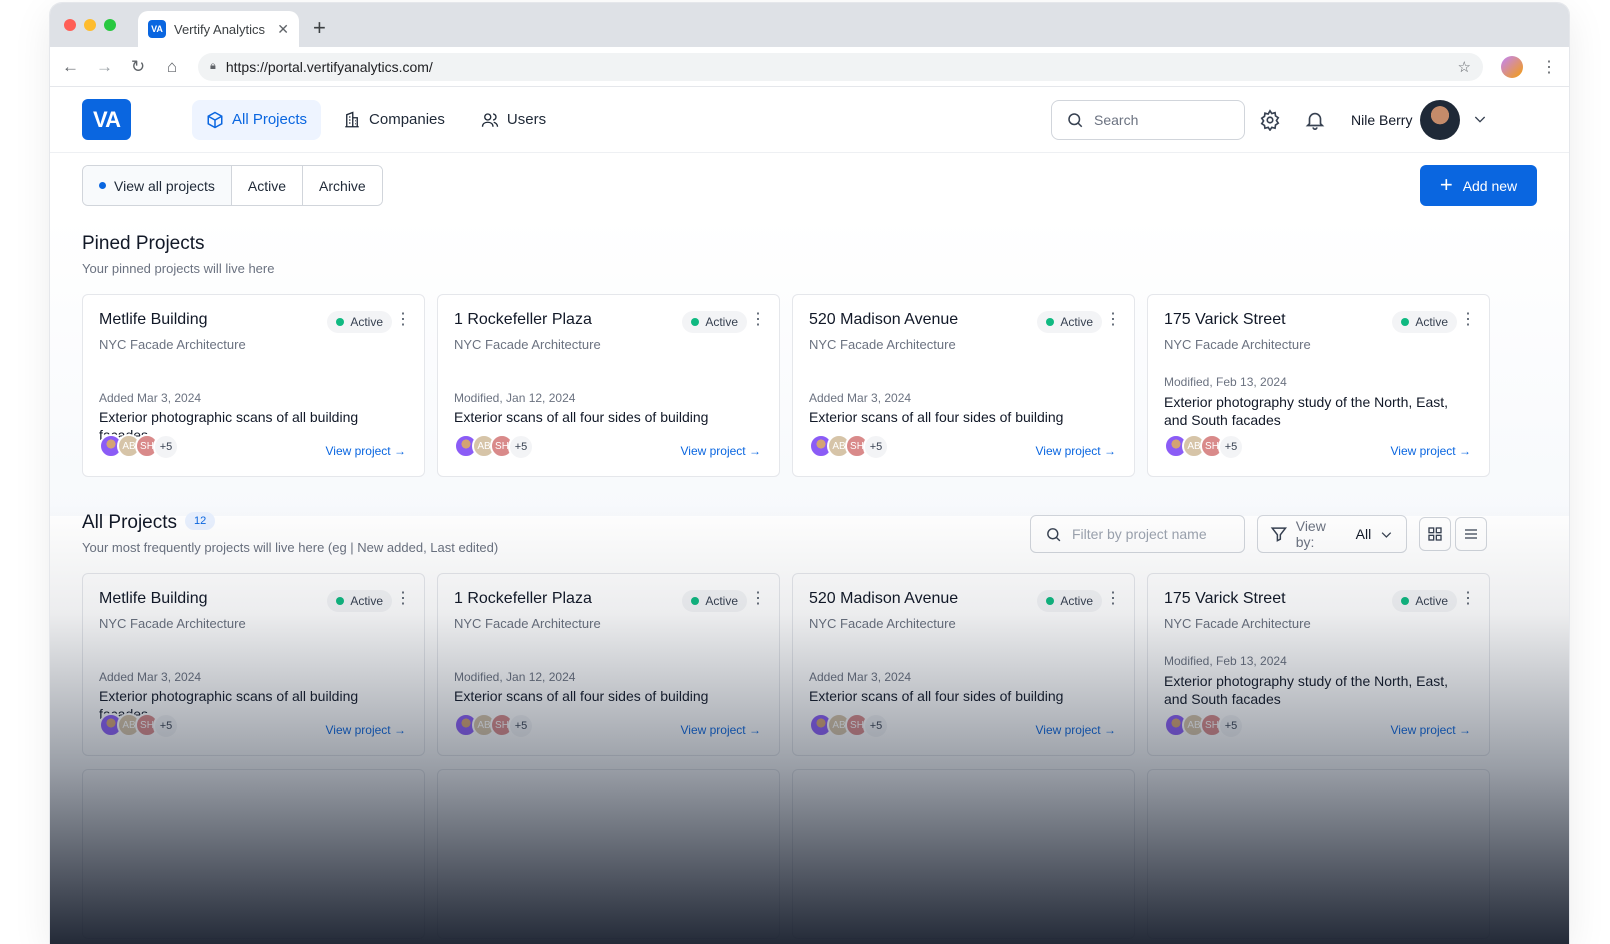 Image resolution: width=1610 pixels, height=944 pixels. What do you see at coordinates (513, 120) in the screenshot?
I see `nav-users: Users` at bounding box center [513, 120].